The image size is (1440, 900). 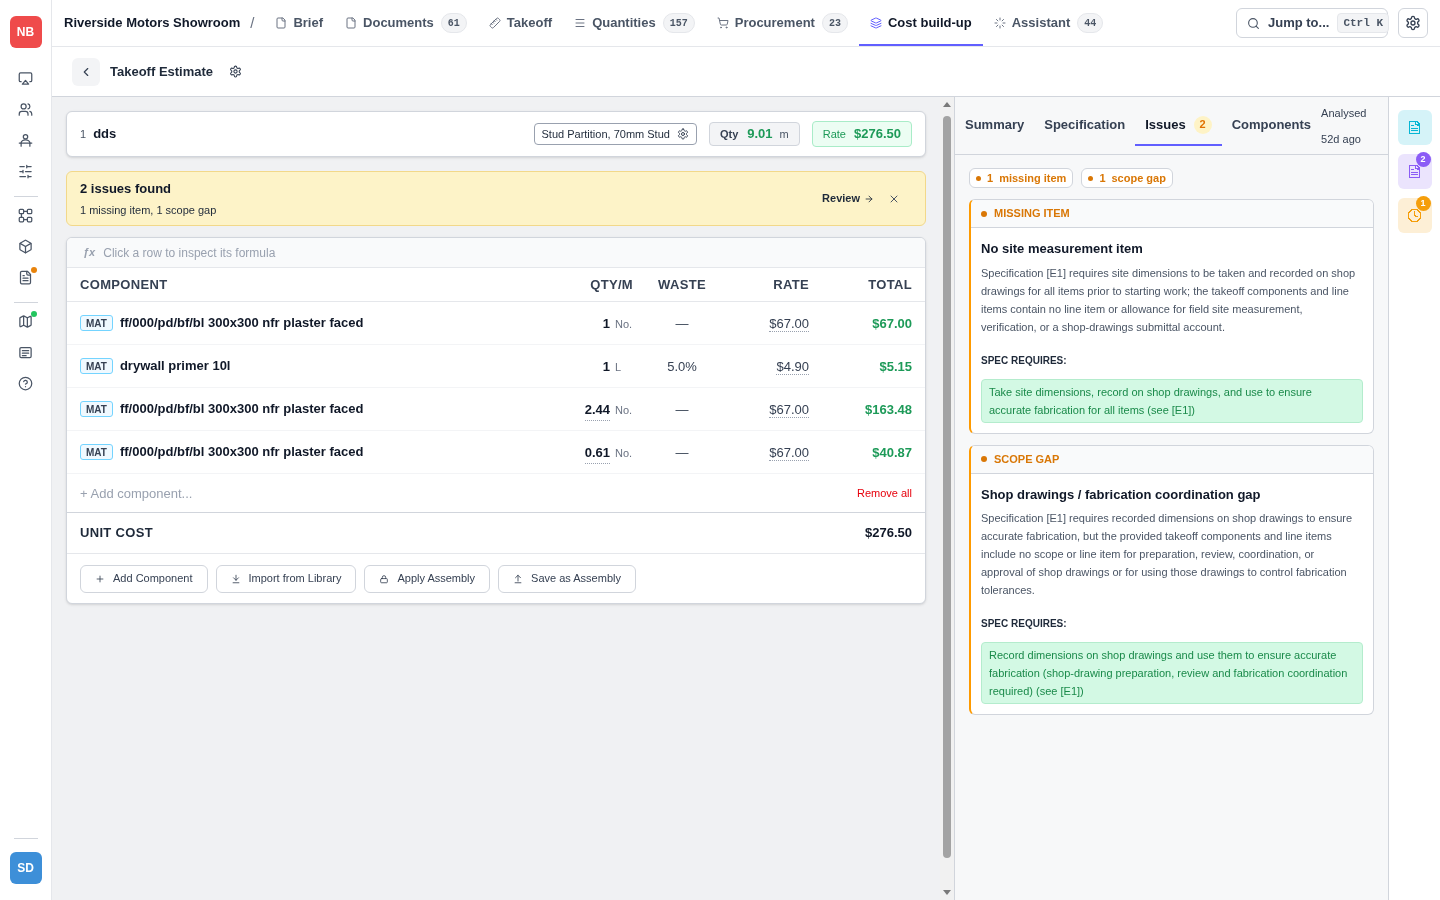 What do you see at coordinates (89, 253) in the screenshot?
I see `formula-symbol: ƒx` at bounding box center [89, 253].